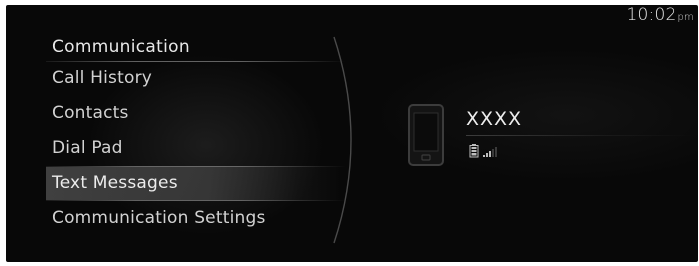 This screenshot has height=266, width=699. What do you see at coordinates (494, 119) in the screenshot?
I see `device-name: XXXX` at bounding box center [494, 119].